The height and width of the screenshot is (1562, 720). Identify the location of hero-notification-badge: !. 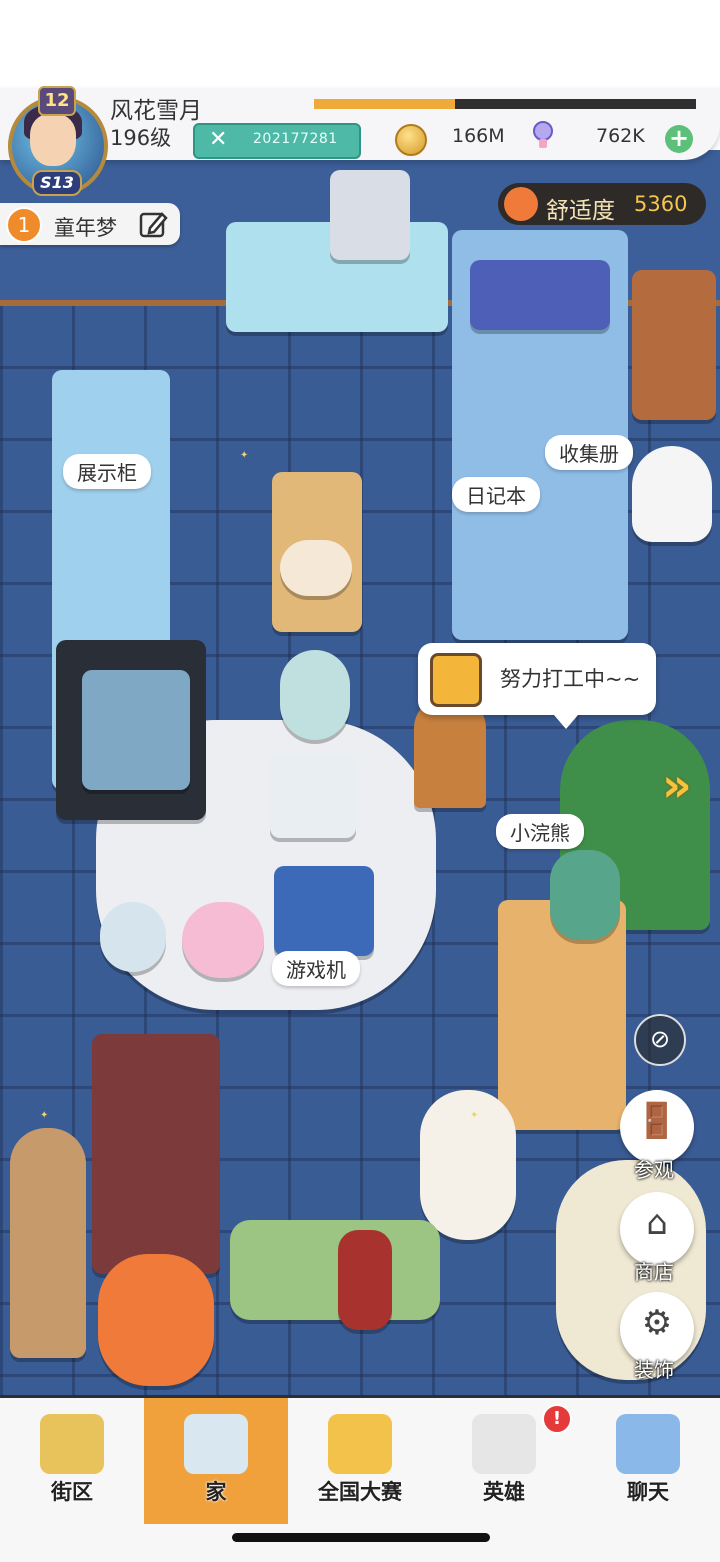
(557, 1419).